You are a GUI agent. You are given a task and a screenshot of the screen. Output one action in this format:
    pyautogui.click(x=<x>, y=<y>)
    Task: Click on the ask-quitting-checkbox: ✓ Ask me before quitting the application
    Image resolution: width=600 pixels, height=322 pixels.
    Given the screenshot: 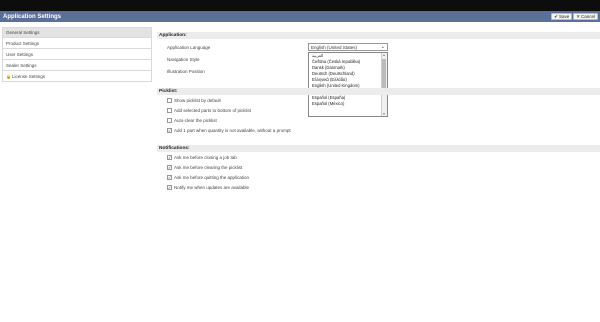 What is the action you would take?
    pyautogui.click(x=208, y=177)
    